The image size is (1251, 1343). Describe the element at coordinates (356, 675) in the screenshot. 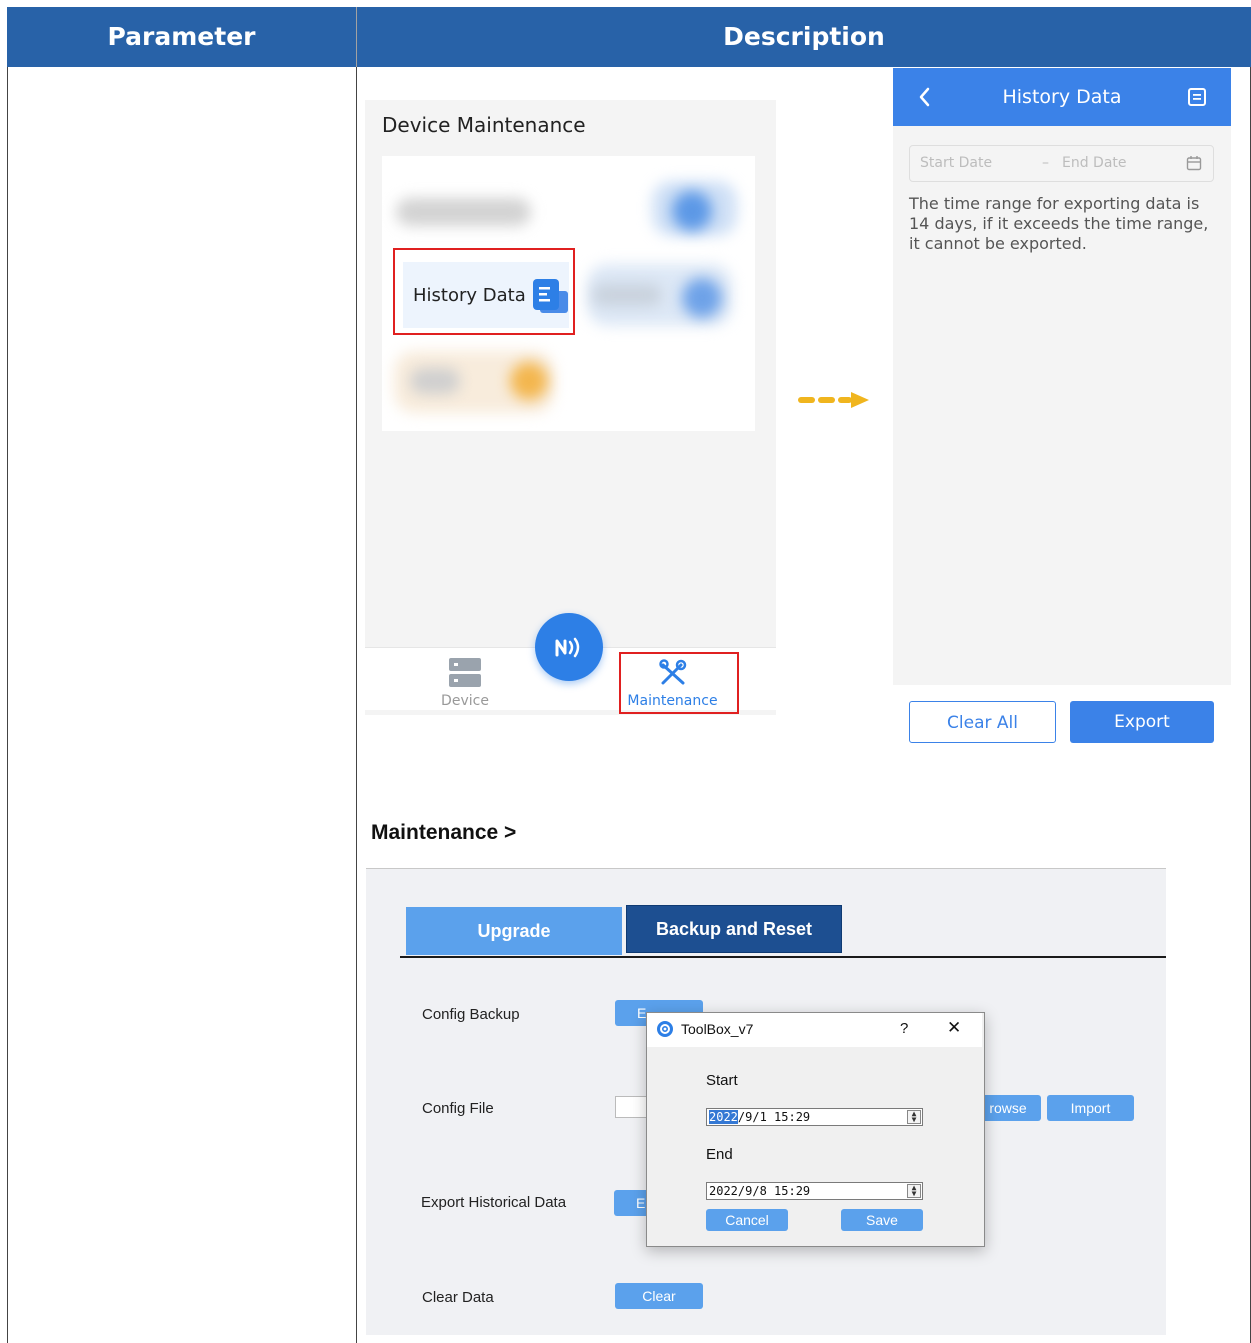

I see `table-column-divider` at that location.